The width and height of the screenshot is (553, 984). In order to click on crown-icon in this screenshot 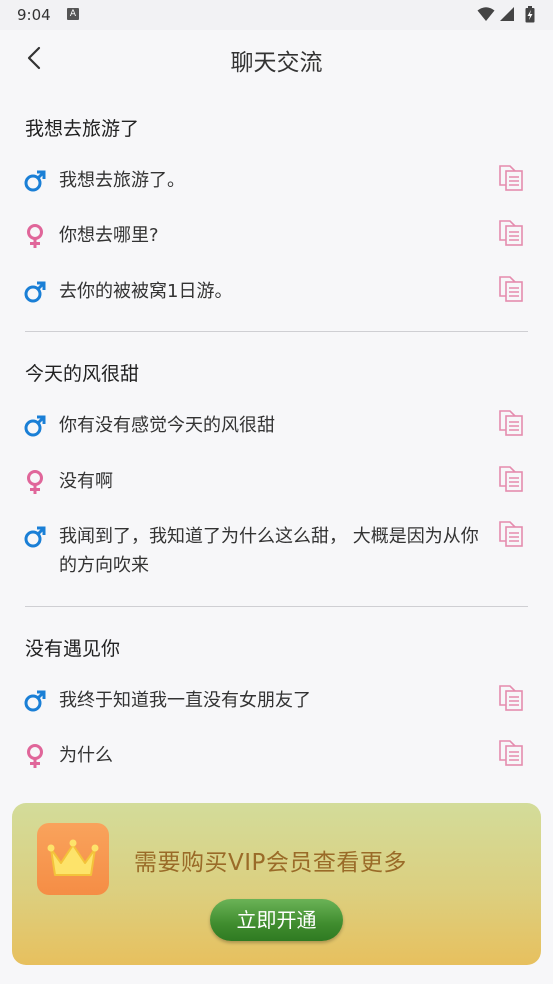, I will do `click(73, 857)`.